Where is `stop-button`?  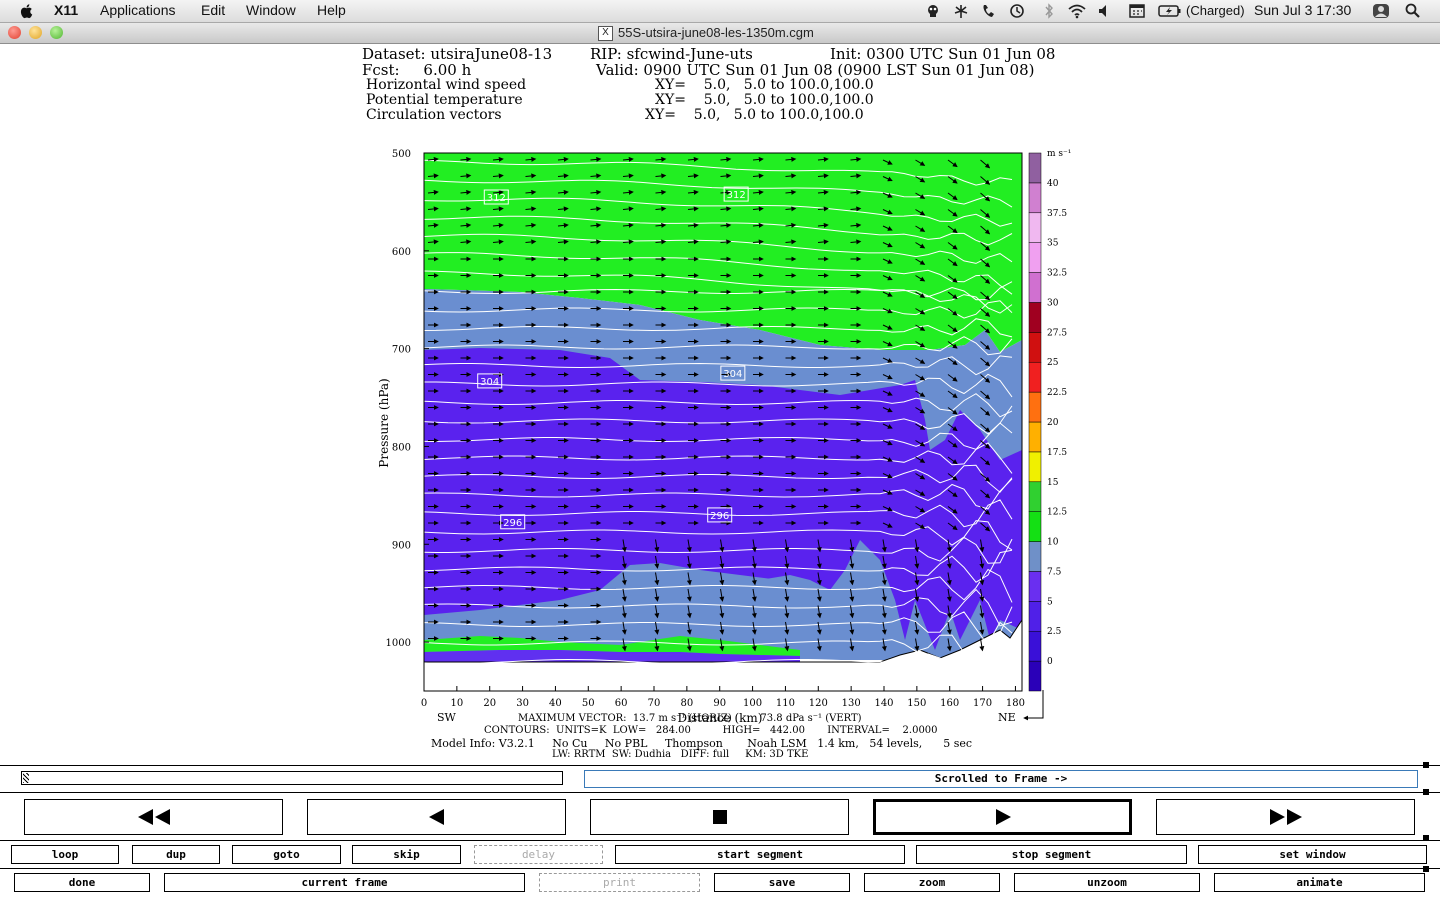
stop-button is located at coordinates (719, 817).